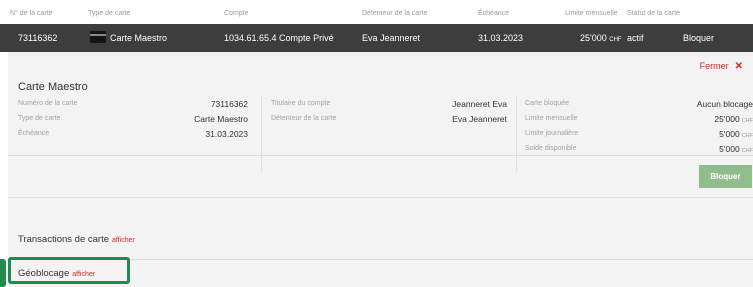 The width and height of the screenshot is (753, 287). Describe the element at coordinates (31, 13) in the screenshot. I see `header-card-no: N° de la carte` at that location.